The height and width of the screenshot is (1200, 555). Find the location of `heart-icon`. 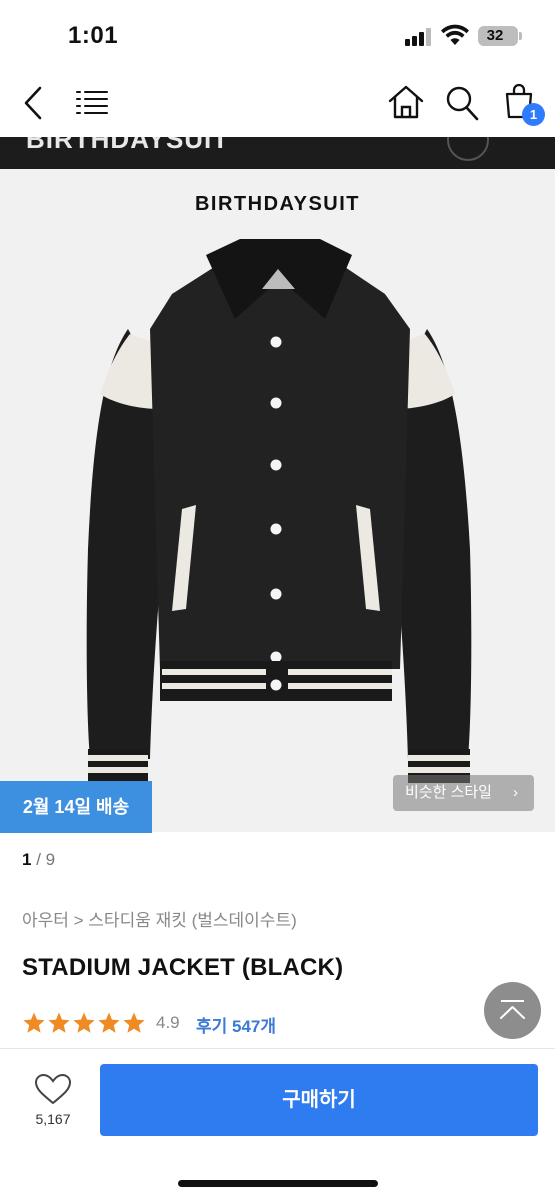

heart-icon is located at coordinates (53, 1089).